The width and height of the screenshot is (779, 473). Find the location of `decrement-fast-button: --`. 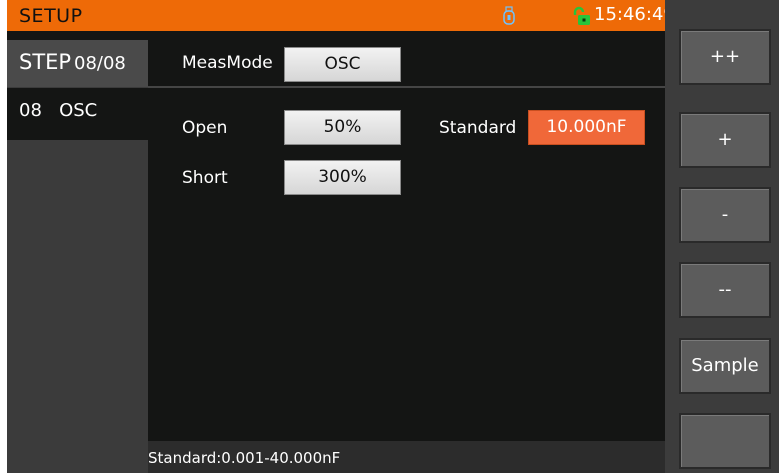

decrement-fast-button: -- is located at coordinates (725, 290).